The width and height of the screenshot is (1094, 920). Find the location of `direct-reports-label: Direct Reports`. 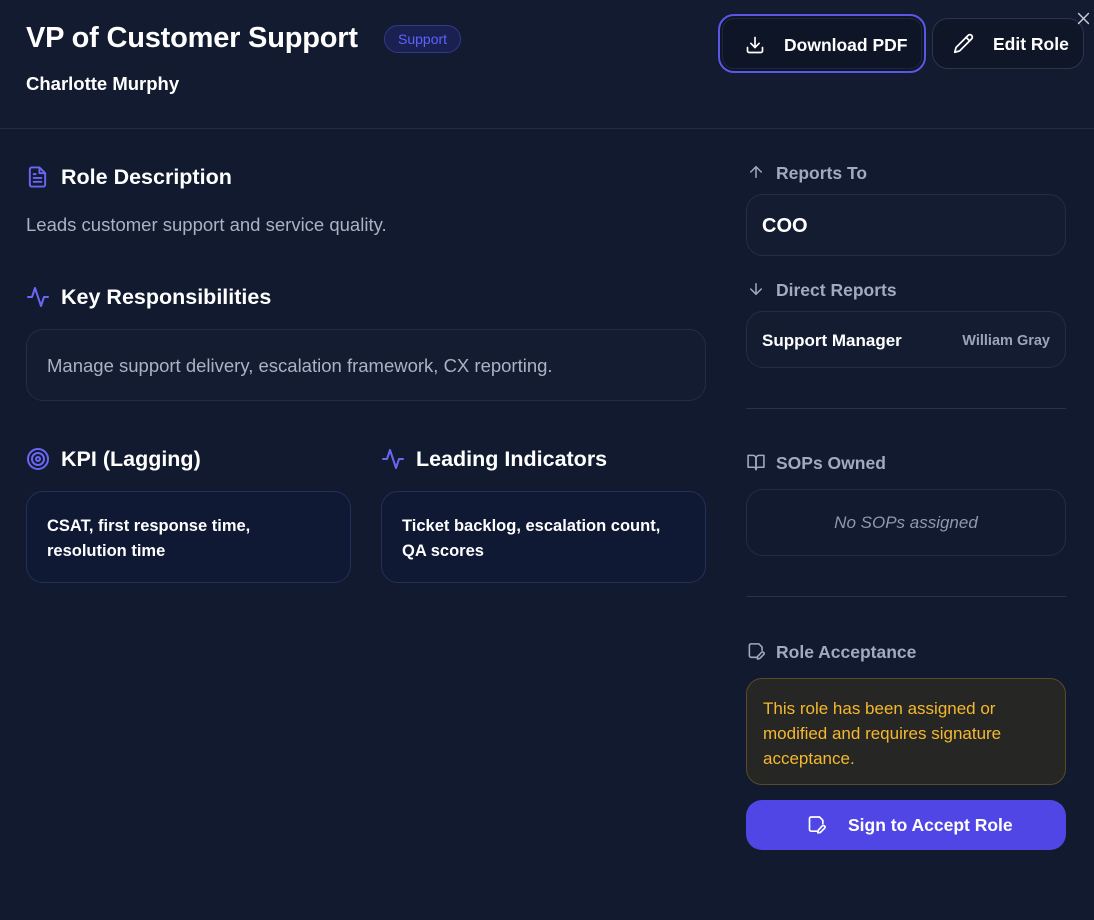

direct-reports-label: Direct Reports is located at coordinates (836, 290).